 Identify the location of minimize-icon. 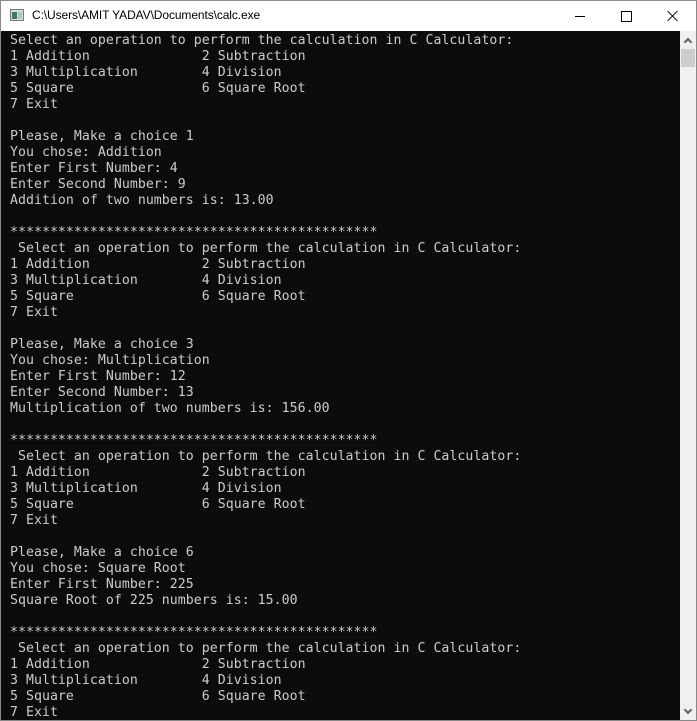
(580, 16).